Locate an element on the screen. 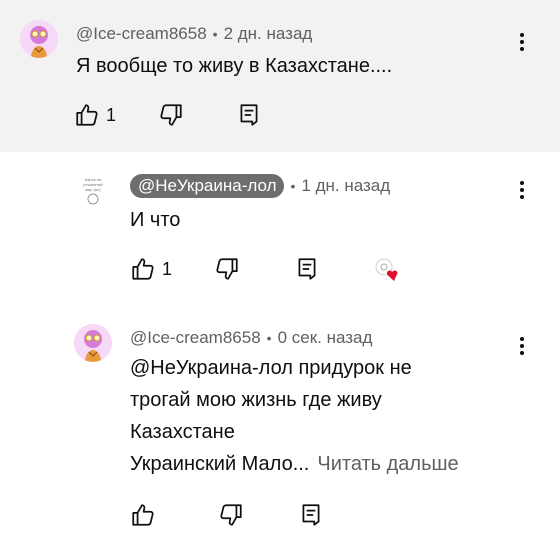 The image size is (560, 560). comment-text-line: И что is located at coordinates (155, 220).